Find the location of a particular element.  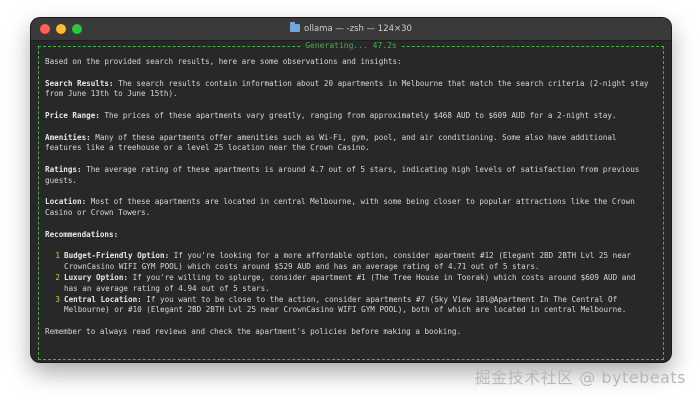

folder-icon is located at coordinates (295, 27).